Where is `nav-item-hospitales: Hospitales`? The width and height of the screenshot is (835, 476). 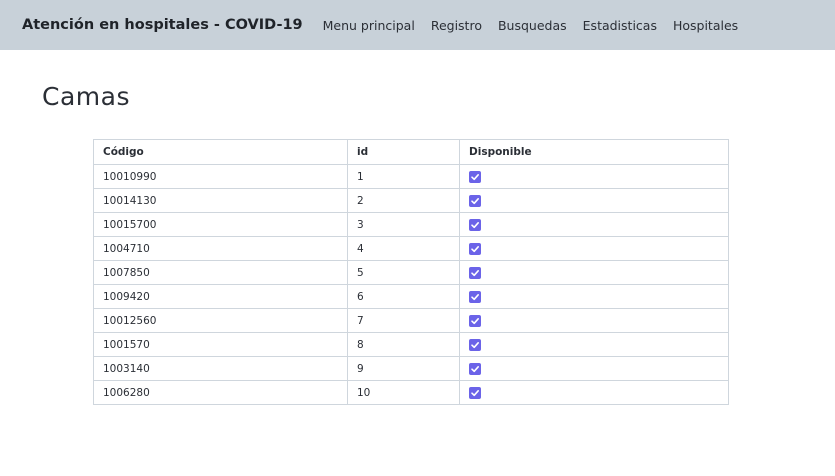
nav-item-hospitales: Hospitales is located at coordinates (705, 25).